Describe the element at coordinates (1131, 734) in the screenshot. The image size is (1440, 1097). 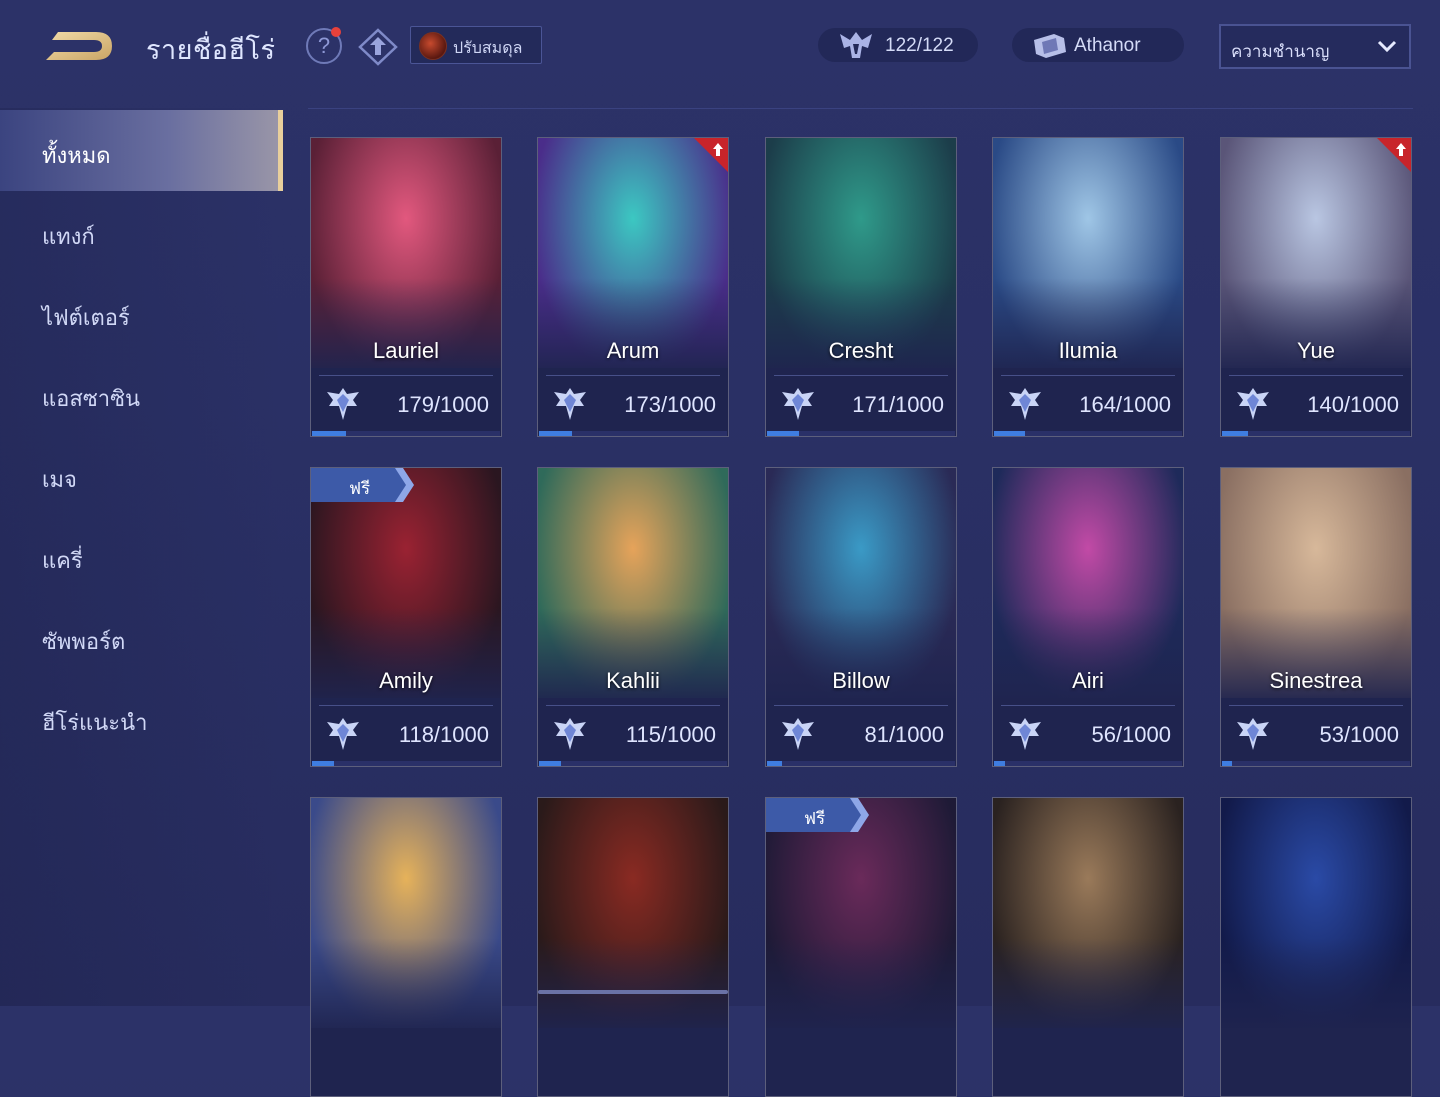
I see `mastery-points: 56/1000` at that location.